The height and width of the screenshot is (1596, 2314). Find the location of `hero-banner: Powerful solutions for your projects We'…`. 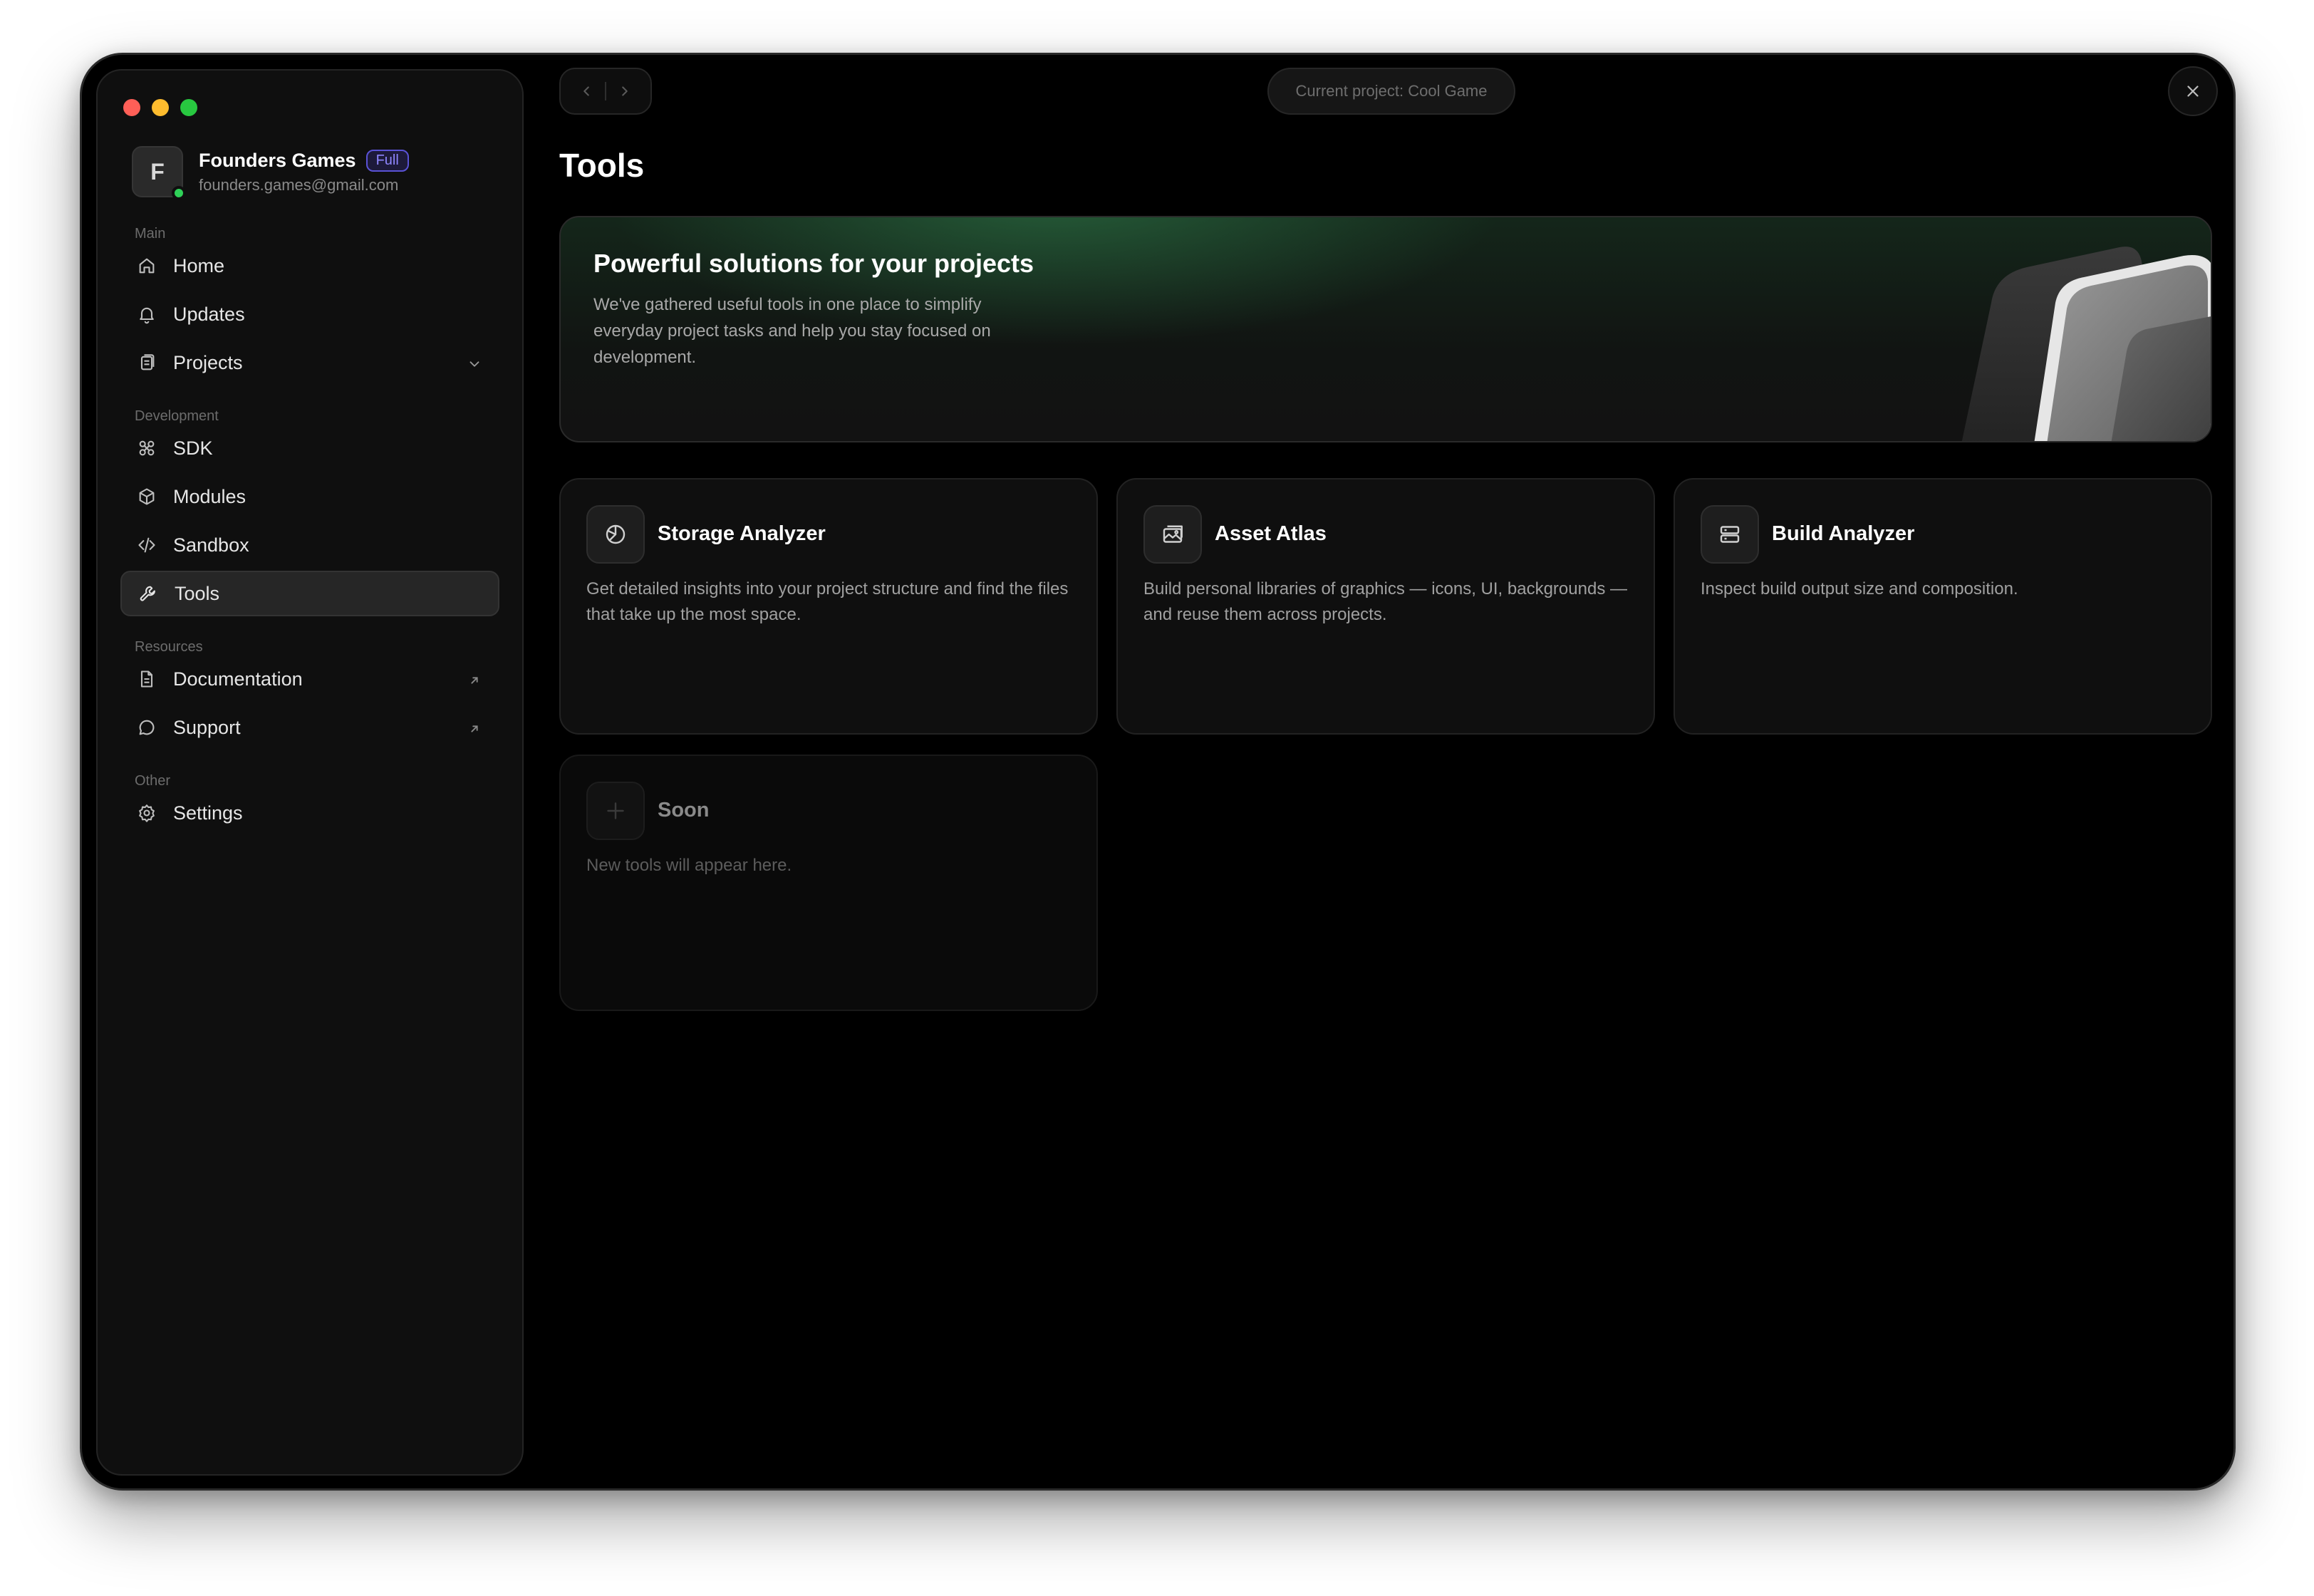

hero-banner: Powerful solutions for your projects We'… is located at coordinates (1385, 329).